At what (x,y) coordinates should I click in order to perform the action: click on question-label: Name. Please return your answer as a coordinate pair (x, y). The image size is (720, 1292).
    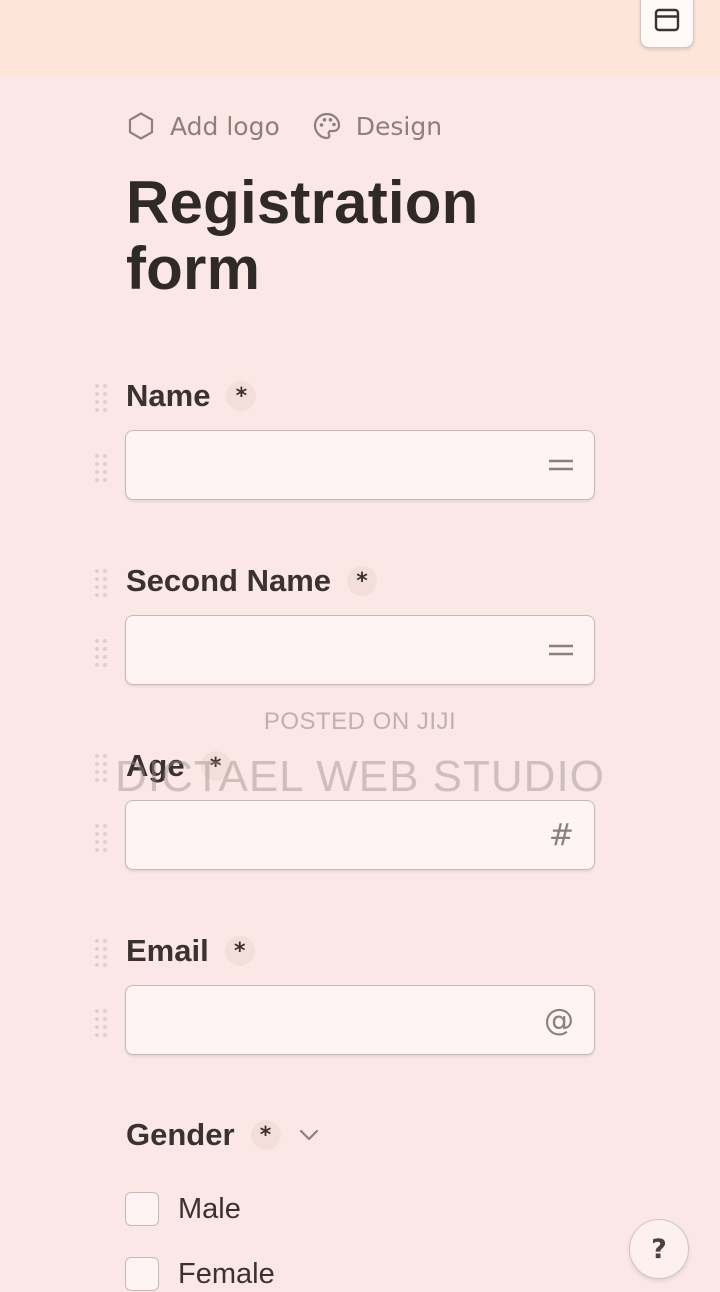
    Looking at the image, I should click on (168, 396).